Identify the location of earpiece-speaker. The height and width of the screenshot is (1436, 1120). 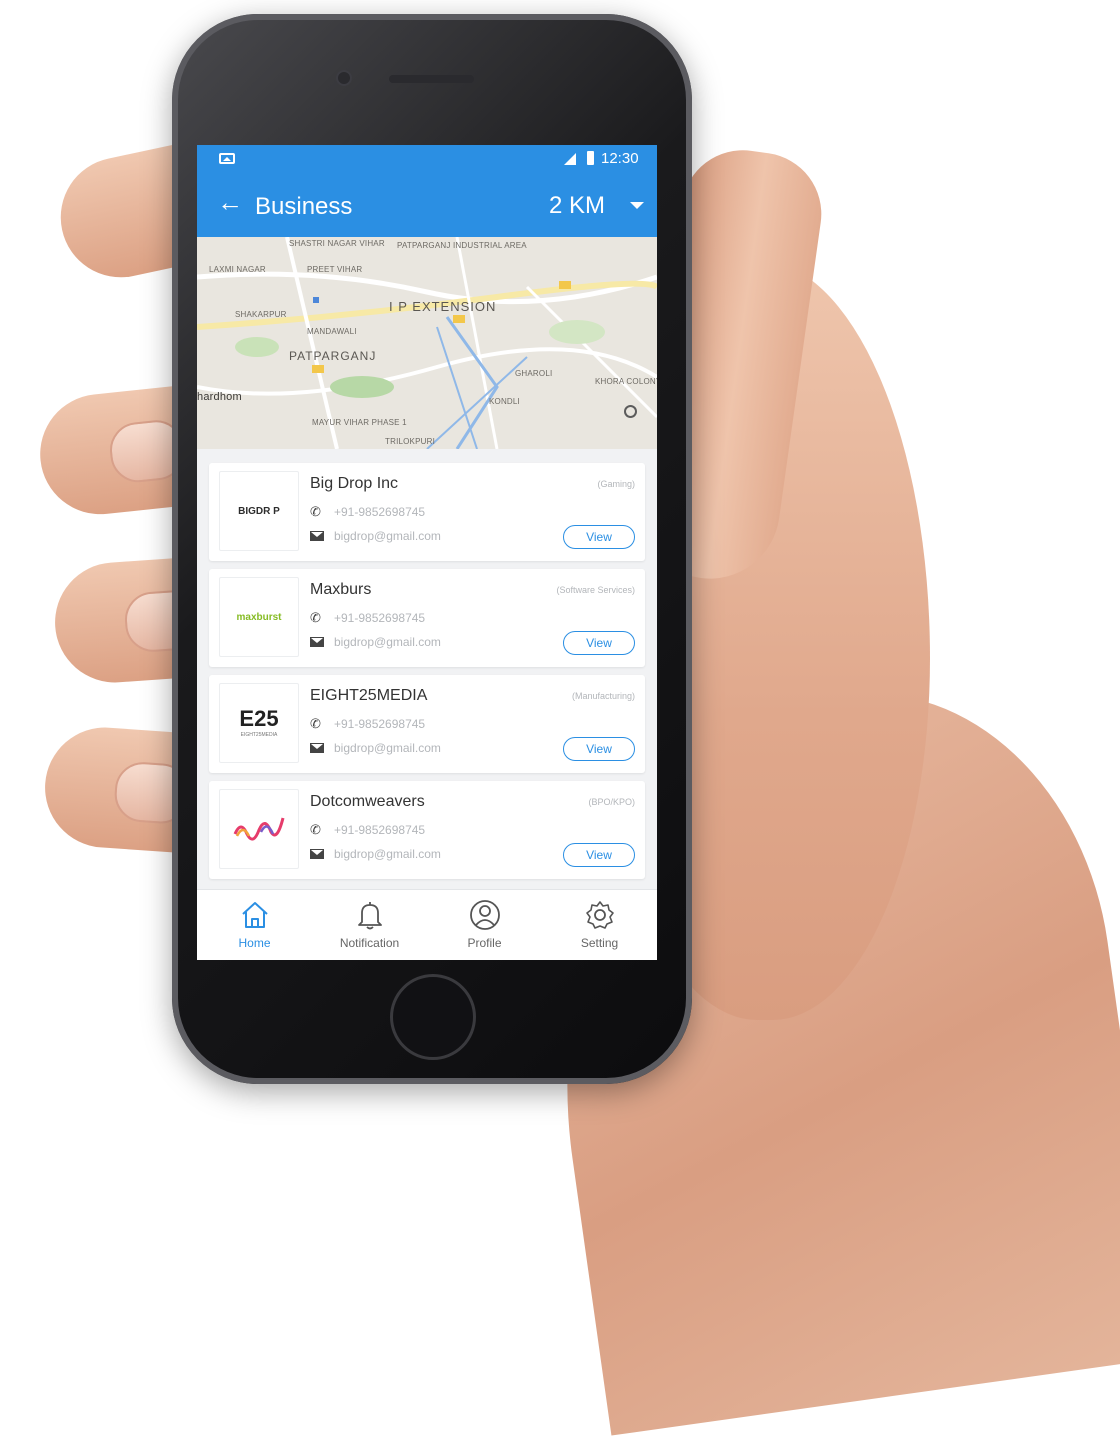
(431, 79).